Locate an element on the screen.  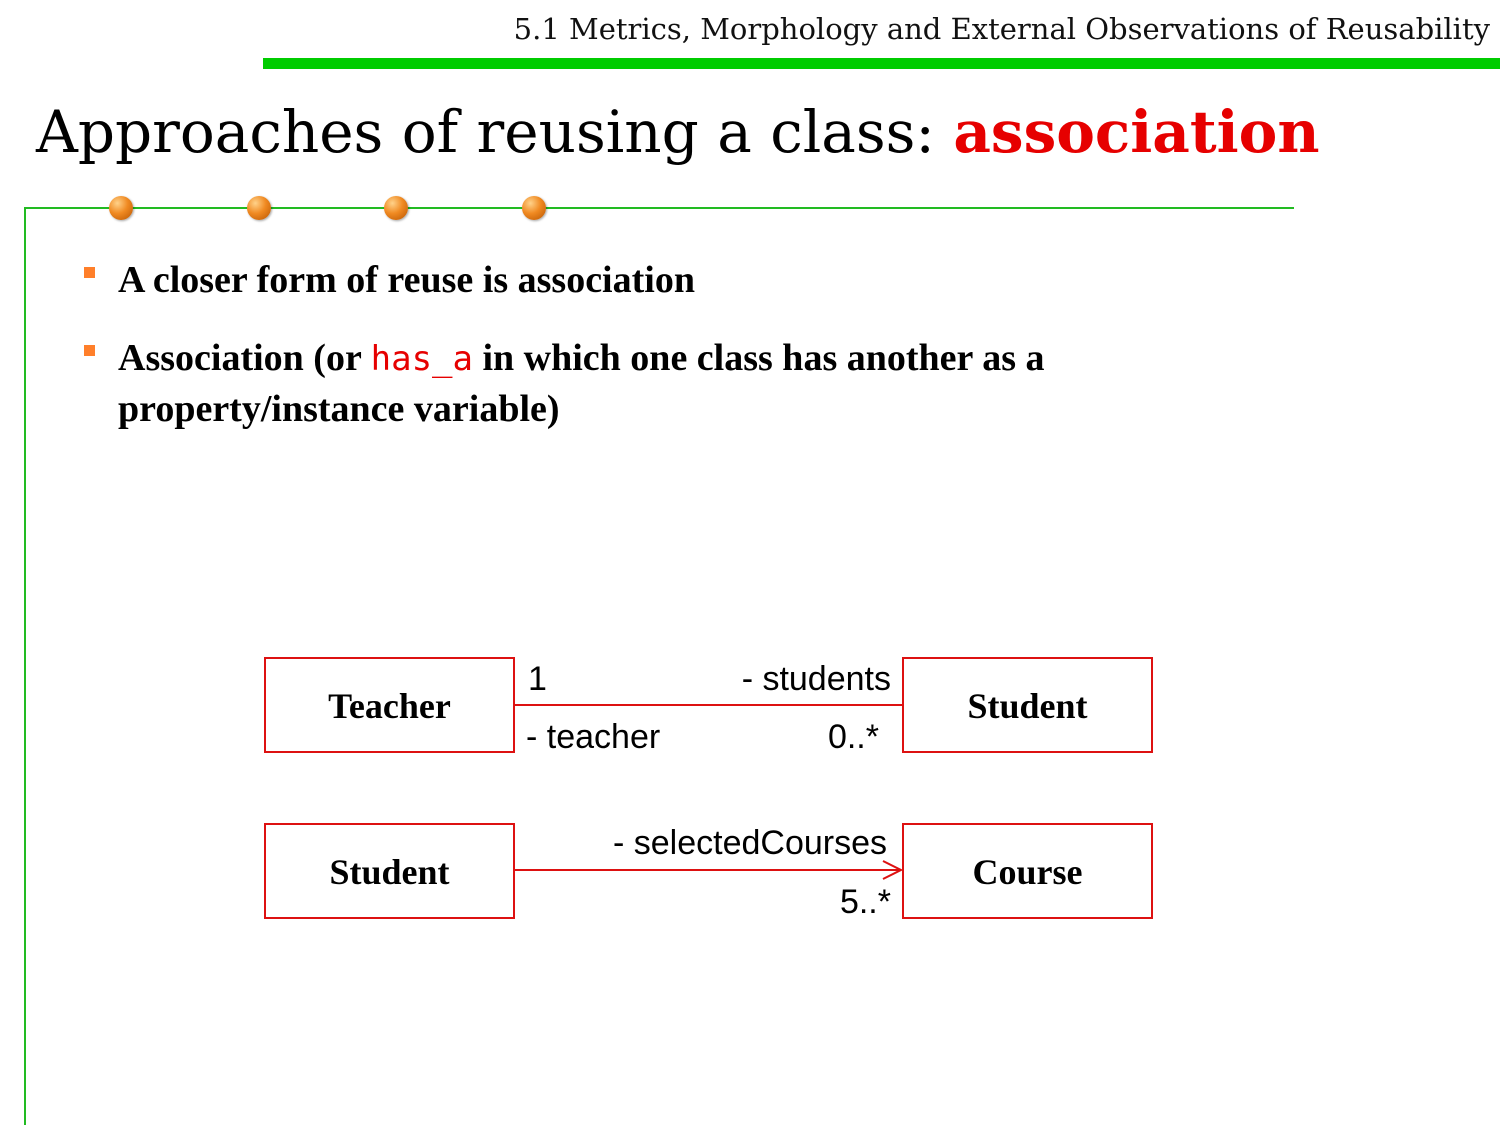
class-name-course: Course is located at coordinates (1028, 872).